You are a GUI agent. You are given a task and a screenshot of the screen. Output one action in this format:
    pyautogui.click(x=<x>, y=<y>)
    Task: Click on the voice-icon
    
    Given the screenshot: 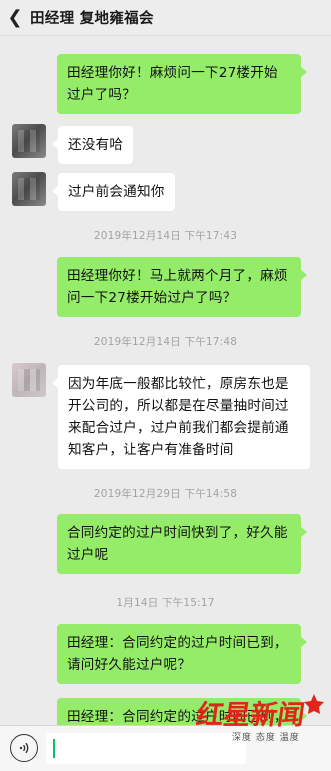 What is the action you would take?
    pyautogui.click(x=24, y=748)
    